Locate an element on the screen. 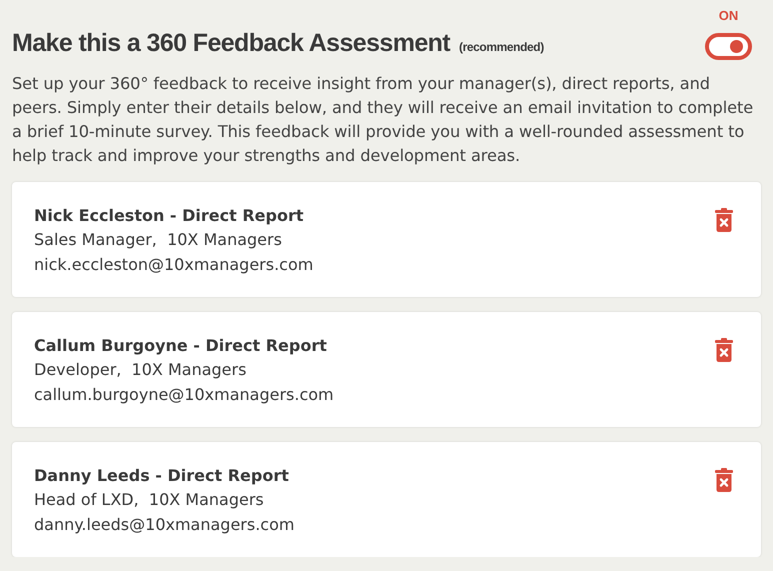 The height and width of the screenshot is (571, 773). toggle-label: ON is located at coordinates (728, 15).